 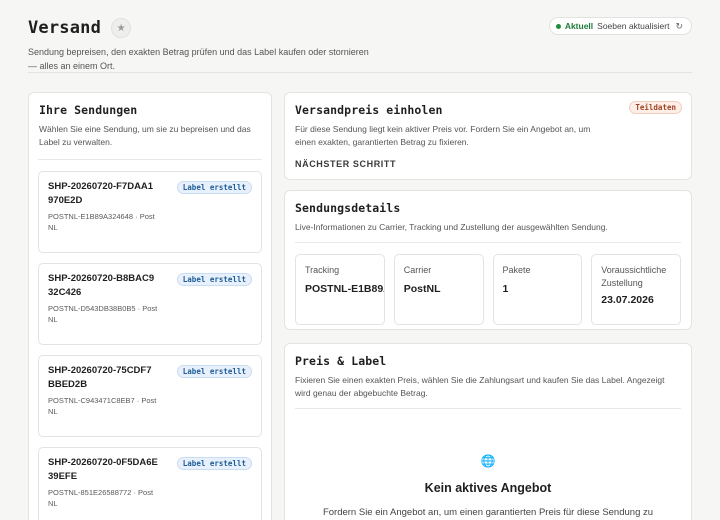 What do you see at coordinates (101, 193) in the screenshot?
I see `shipment-id: SHP-20260720-F7DAA1970E2D` at bounding box center [101, 193].